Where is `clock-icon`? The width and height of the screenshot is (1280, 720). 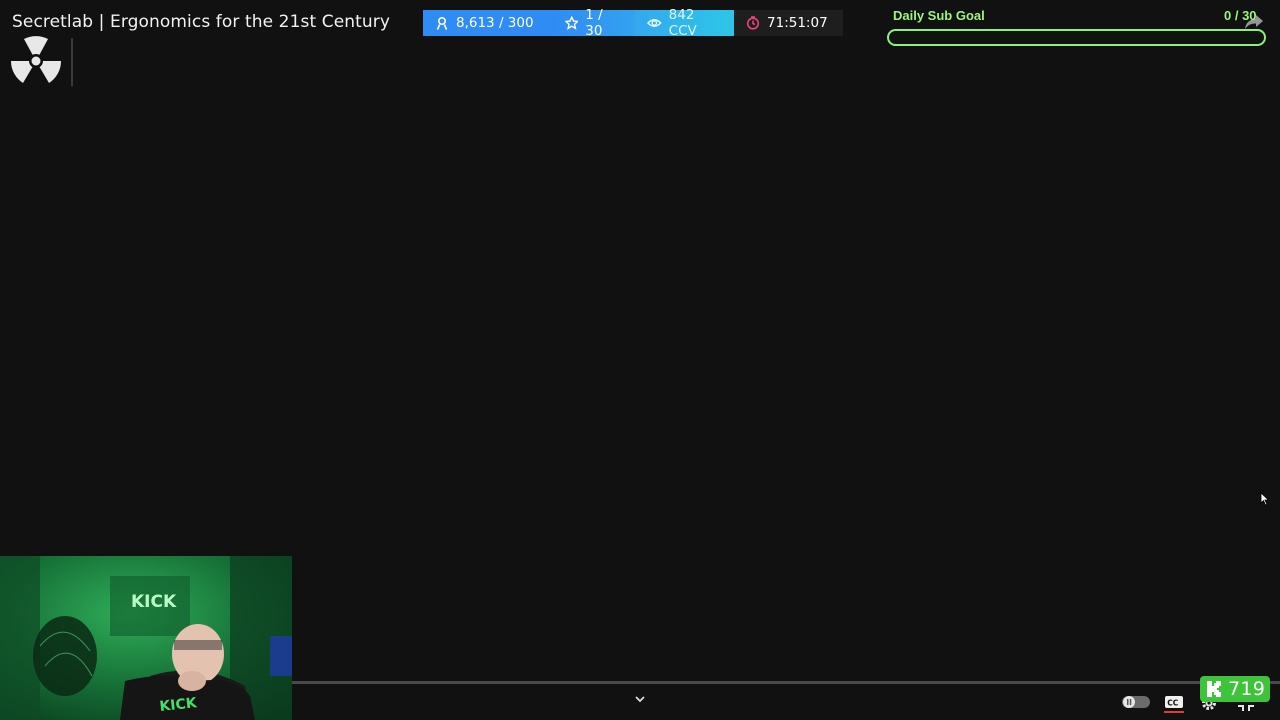 clock-icon is located at coordinates (753, 23).